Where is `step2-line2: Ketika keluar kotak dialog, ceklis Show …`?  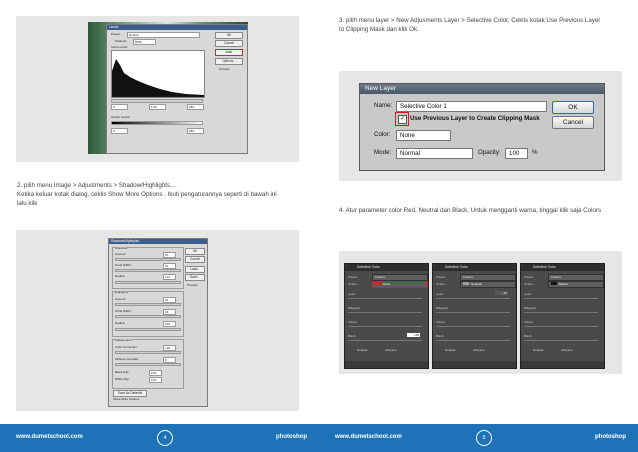 step2-line2: Ketika keluar kotak dialog, ceklis Show … is located at coordinates (147, 194).